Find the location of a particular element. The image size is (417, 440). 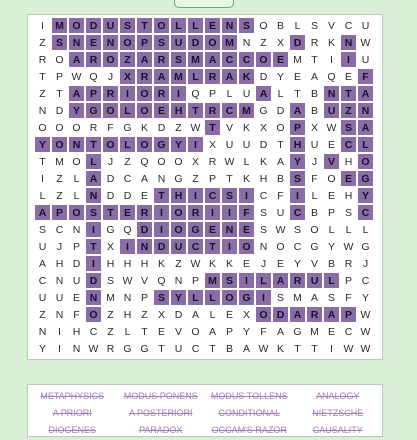

grid-cell: Q is located at coordinates (144, 161).